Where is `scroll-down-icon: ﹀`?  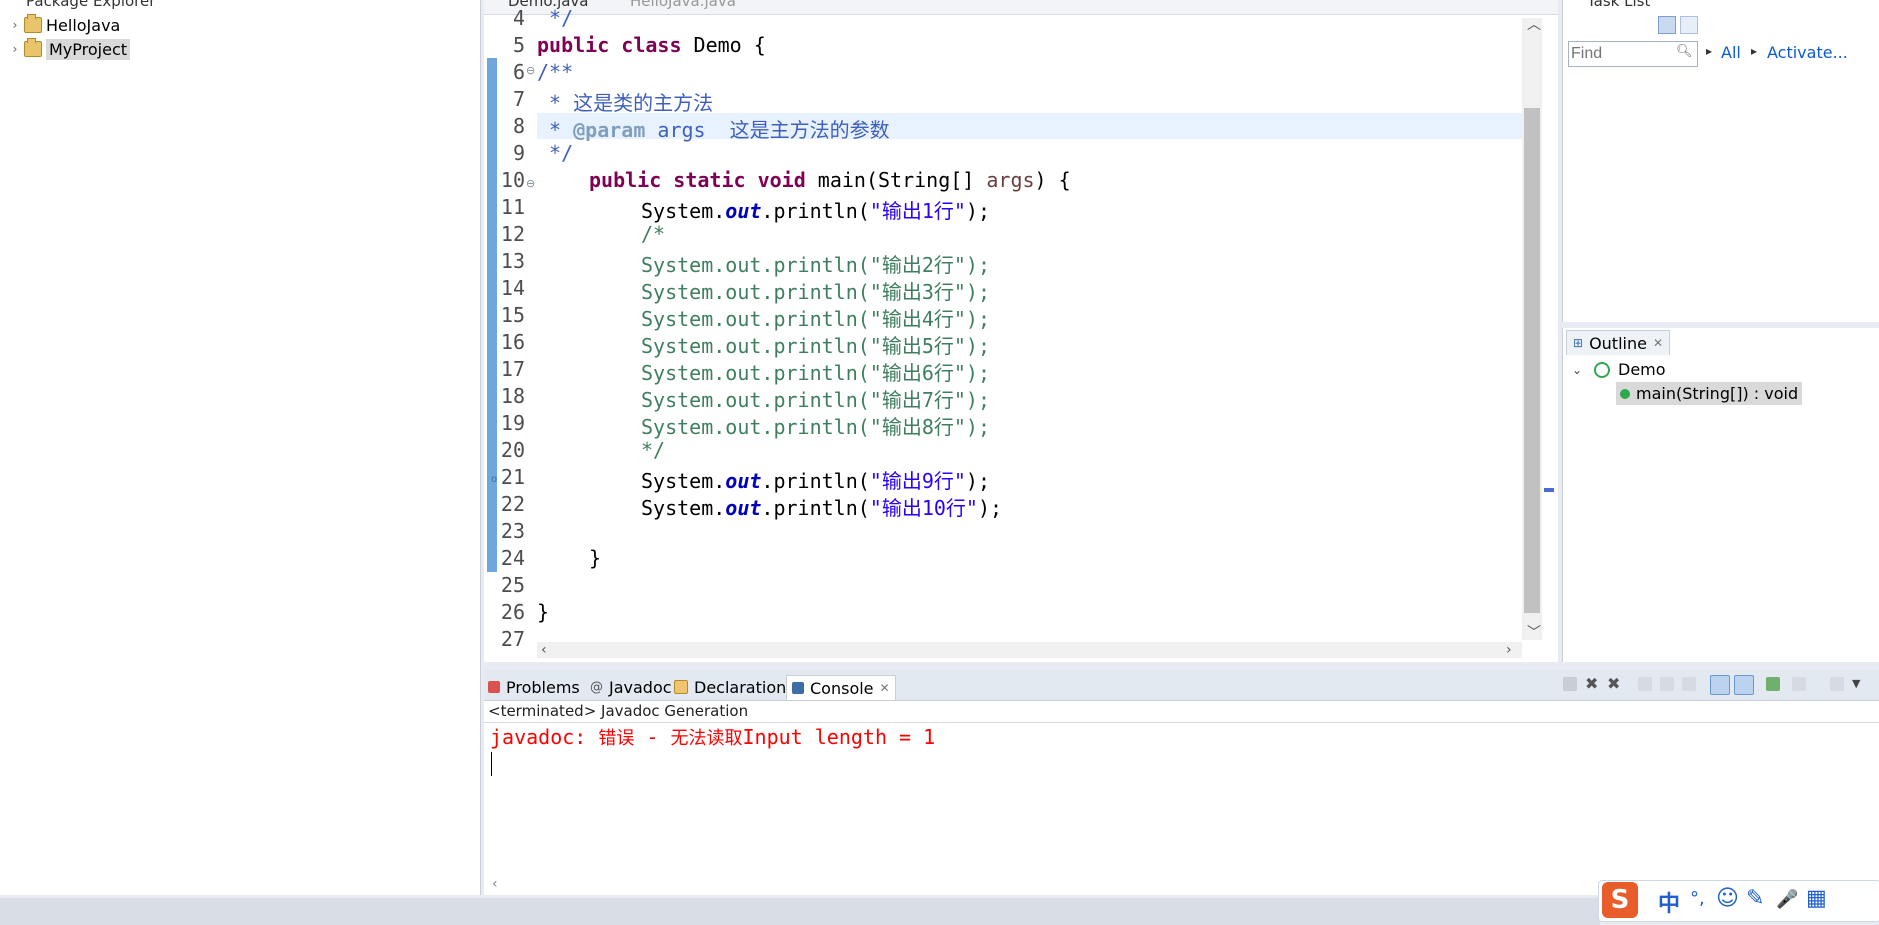
scroll-down-icon: ﹀ is located at coordinates (1534, 632).